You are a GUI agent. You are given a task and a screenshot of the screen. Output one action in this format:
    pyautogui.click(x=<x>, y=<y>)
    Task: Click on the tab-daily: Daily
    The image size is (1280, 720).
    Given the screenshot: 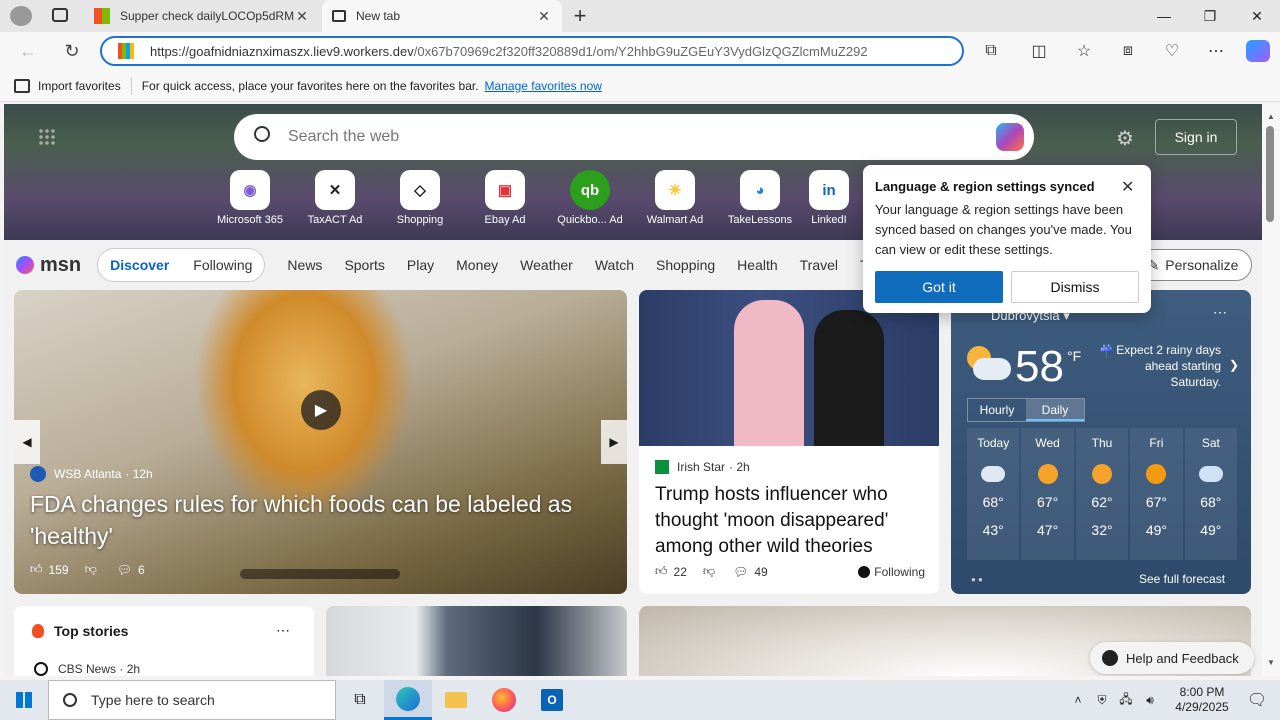 What is the action you would take?
    pyautogui.click(x=1055, y=410)
    